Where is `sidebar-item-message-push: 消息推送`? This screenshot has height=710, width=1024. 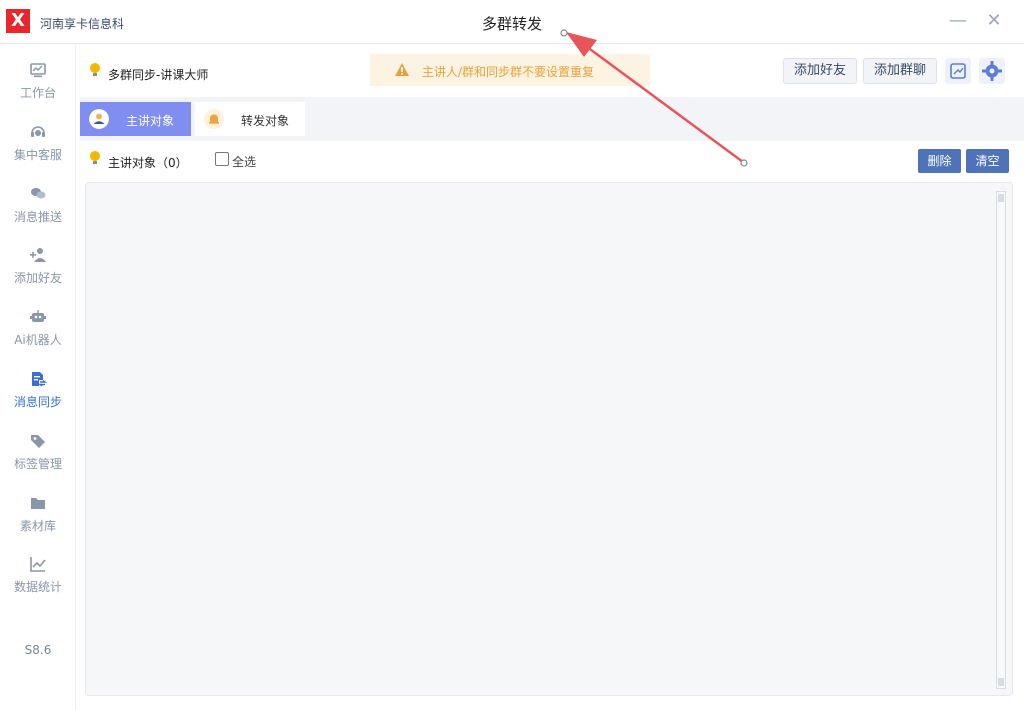
sidebar-item-message-push: 消息推送 is located at coordinates (38, 210).